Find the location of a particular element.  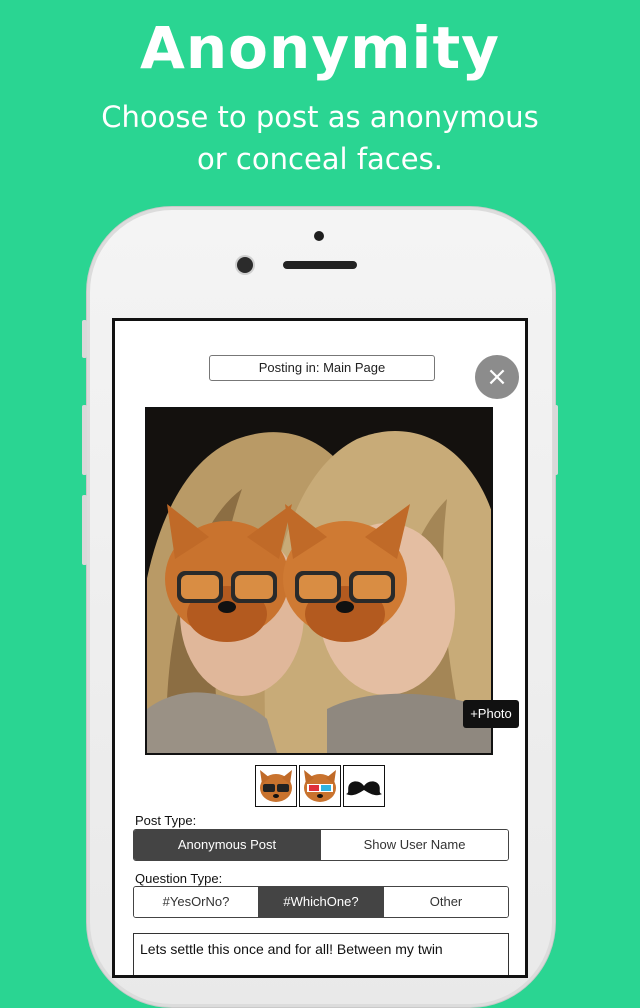

phone-power-button is located at coordinates (555, 440).